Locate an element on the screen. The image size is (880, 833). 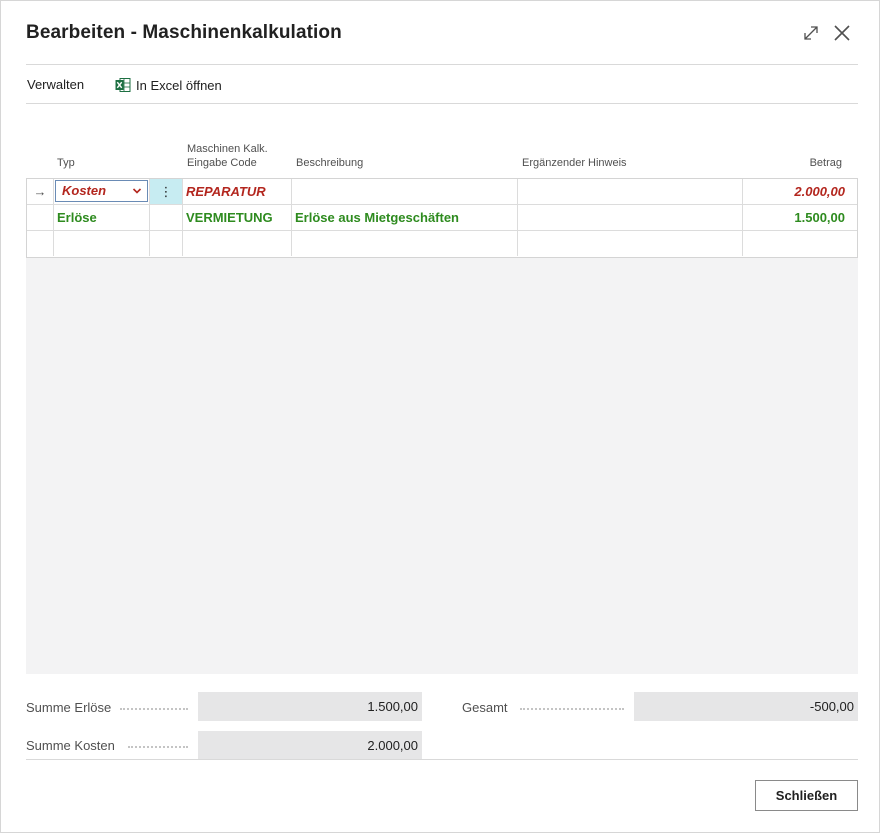
excel-icon is located at coordinates (123, 85).